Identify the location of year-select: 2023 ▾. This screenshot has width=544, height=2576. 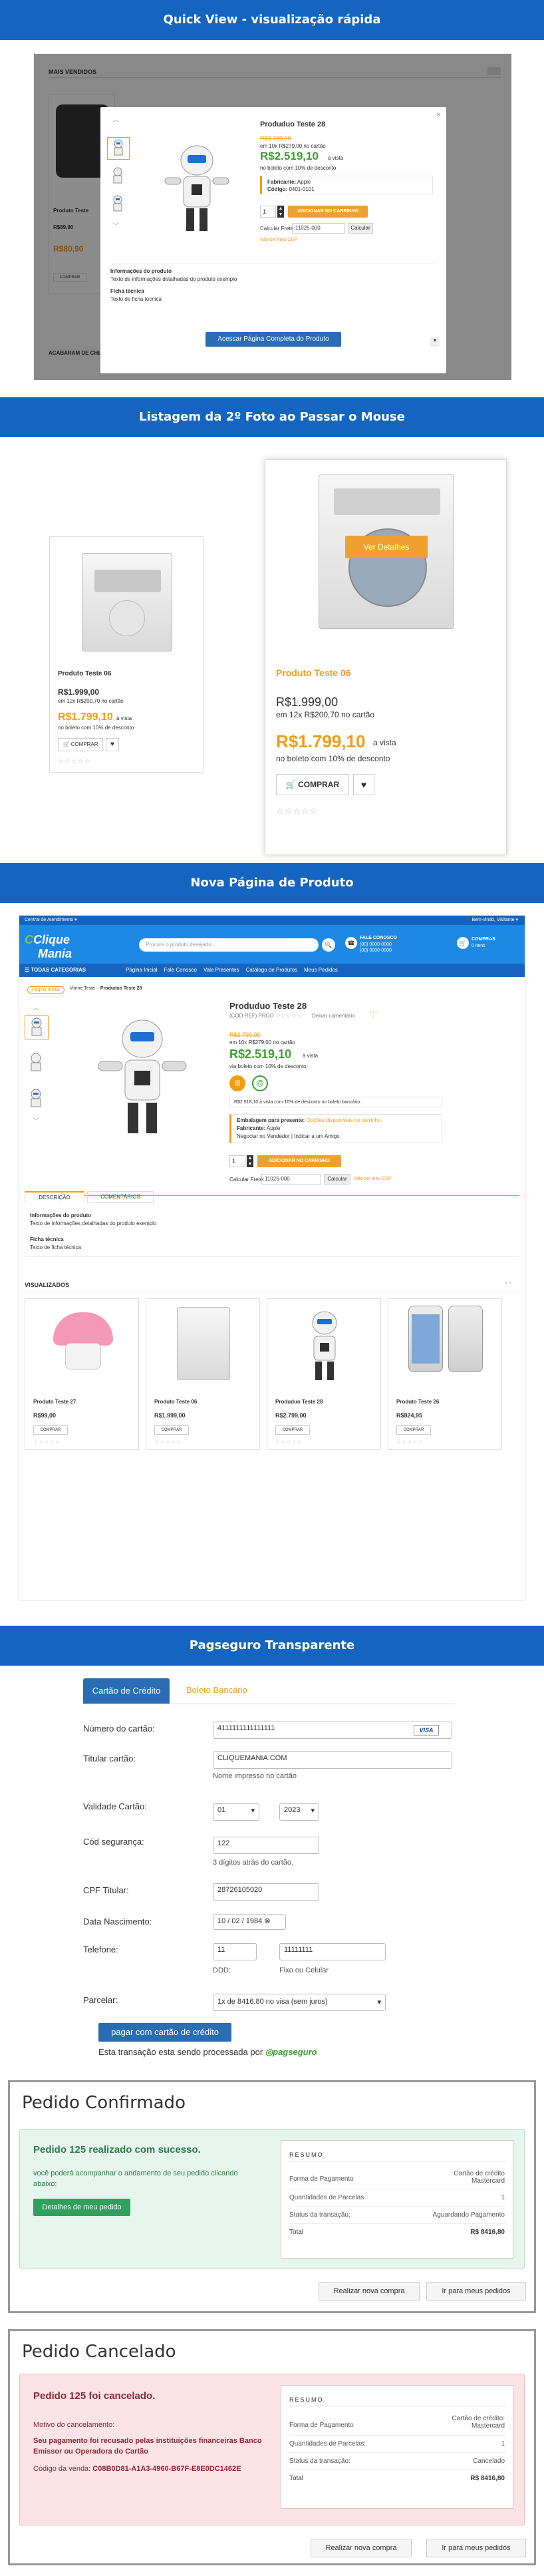
(299, 1812).